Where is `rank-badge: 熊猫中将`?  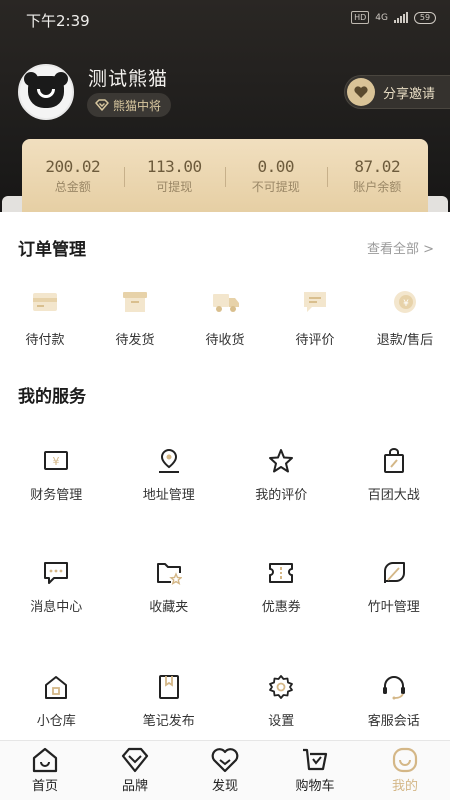 rank-badge: 熊猫中将 is located at coordinates (129, 105).